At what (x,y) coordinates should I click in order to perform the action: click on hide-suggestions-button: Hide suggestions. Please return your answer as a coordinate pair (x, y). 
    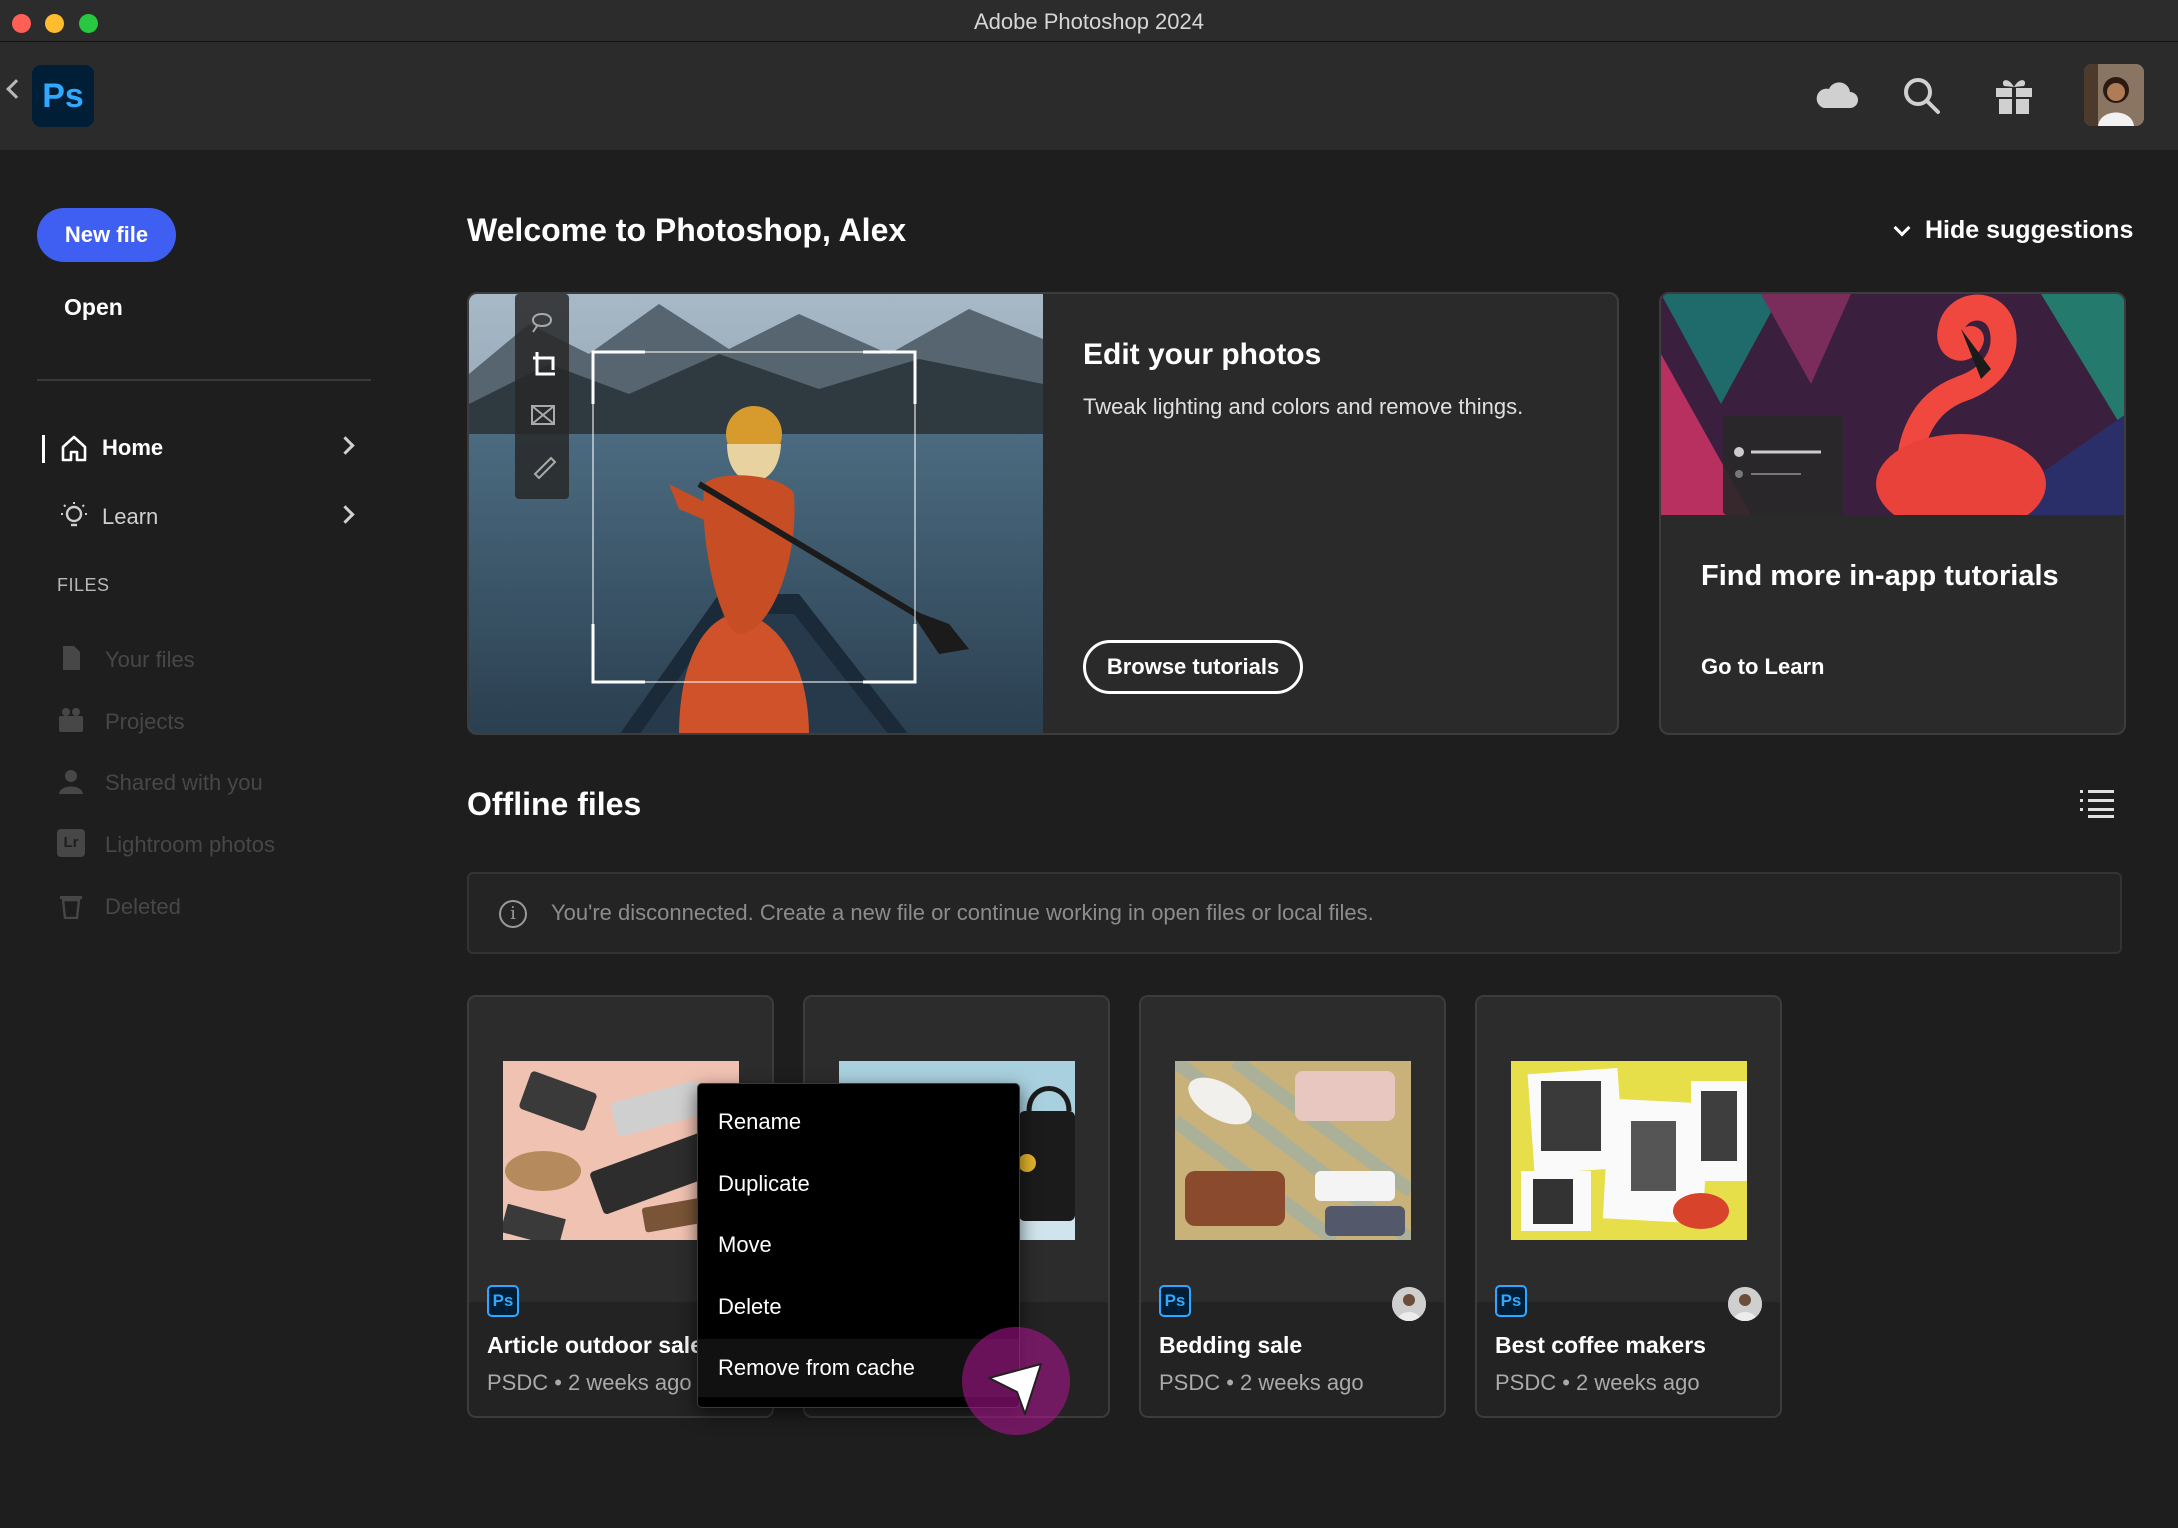
    Looking at the image, I should click on (2011, 230).